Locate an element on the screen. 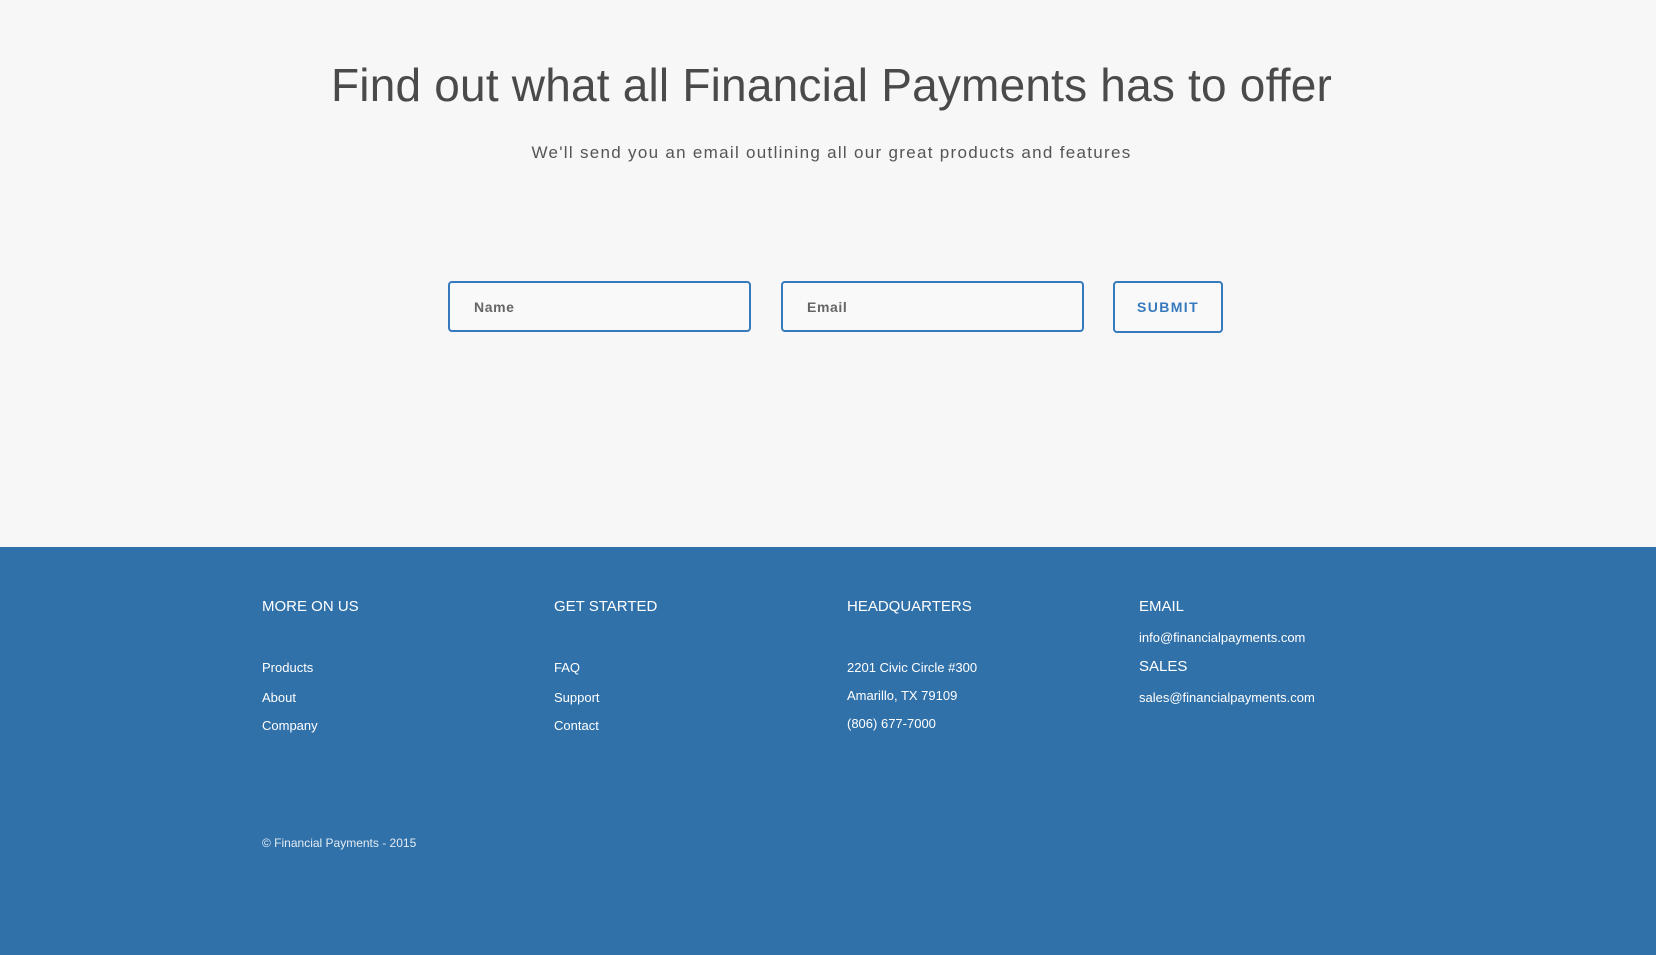  phone-number: (806) 677-7000 is located at coordinates (891, 723).